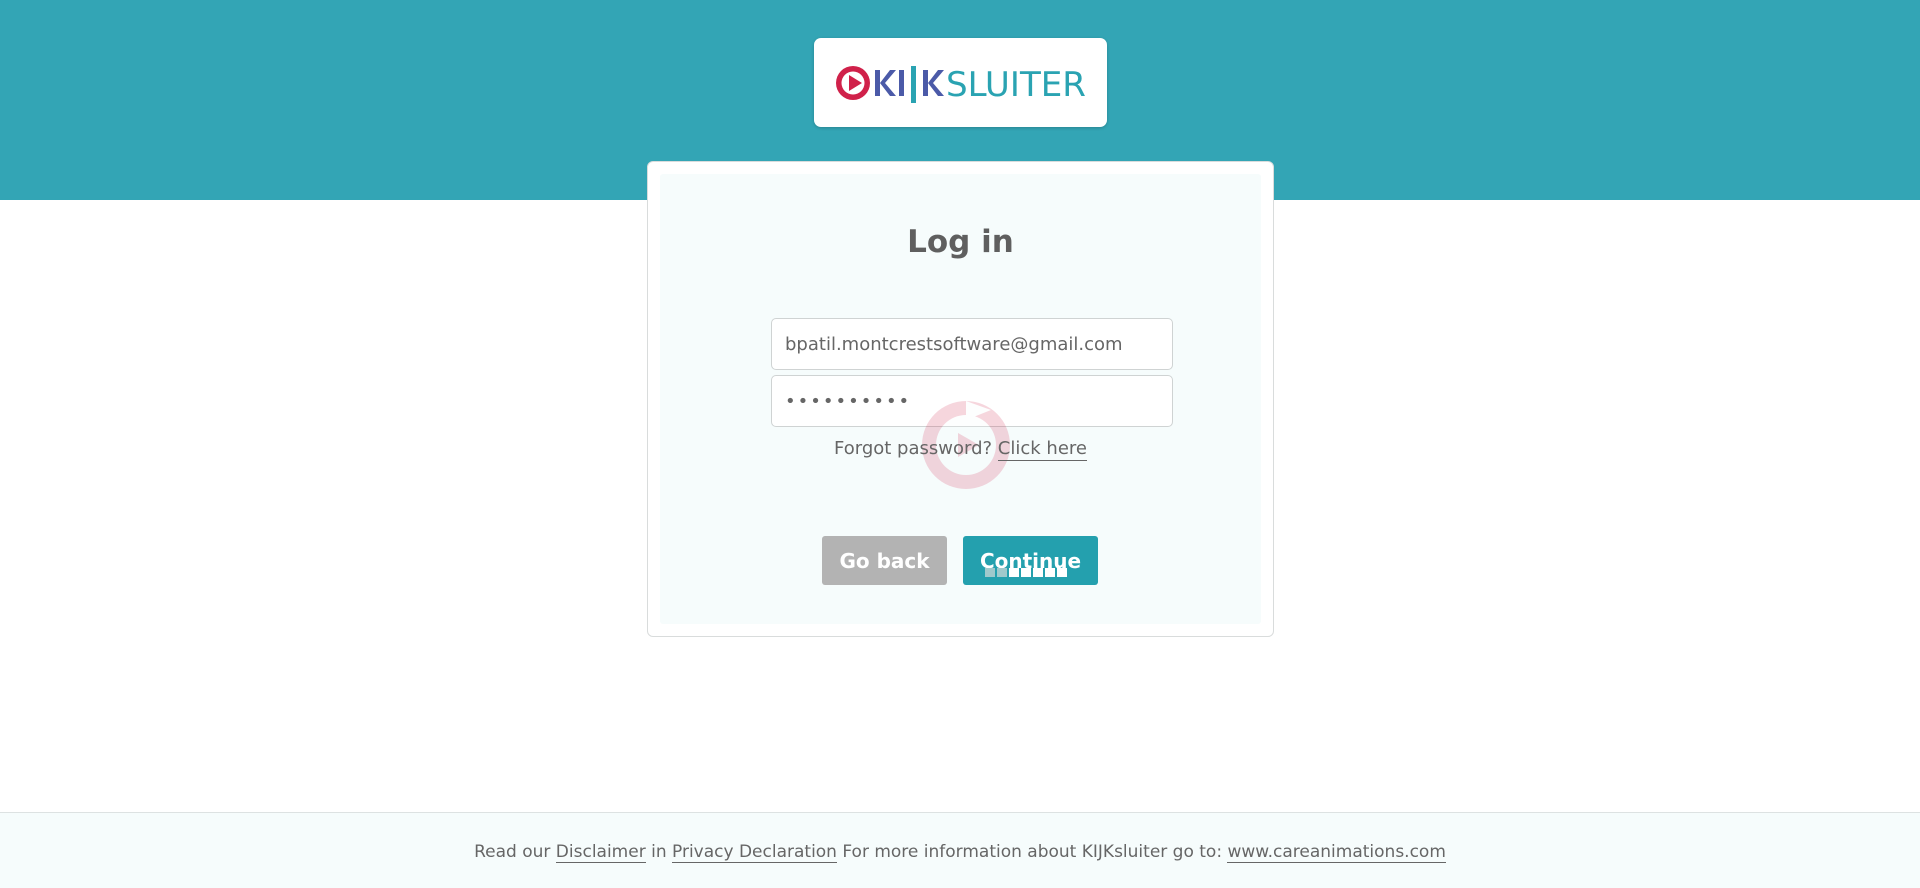 The height and width of the screenshot is (888, 1920). I want to click on loading-dots-icon, so click(1026, 572).